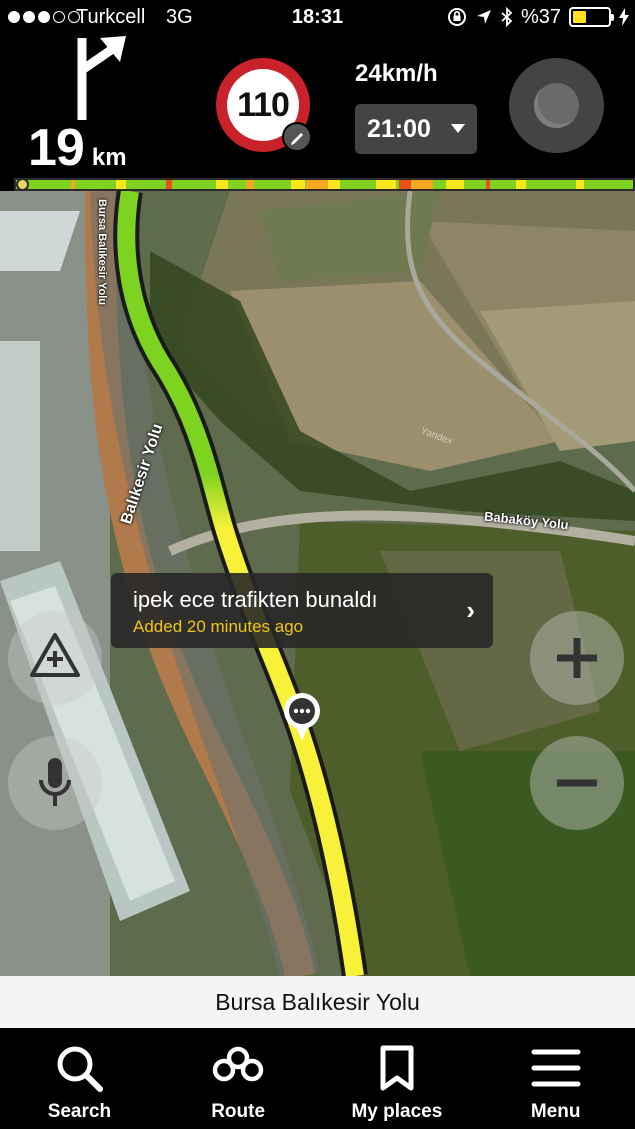 The height and width of the screenshot is (1129, 635). Describe the element at coordinates (218, 626) in the screenshot. I see `event-time: Added 20 minutes ago` at that location.